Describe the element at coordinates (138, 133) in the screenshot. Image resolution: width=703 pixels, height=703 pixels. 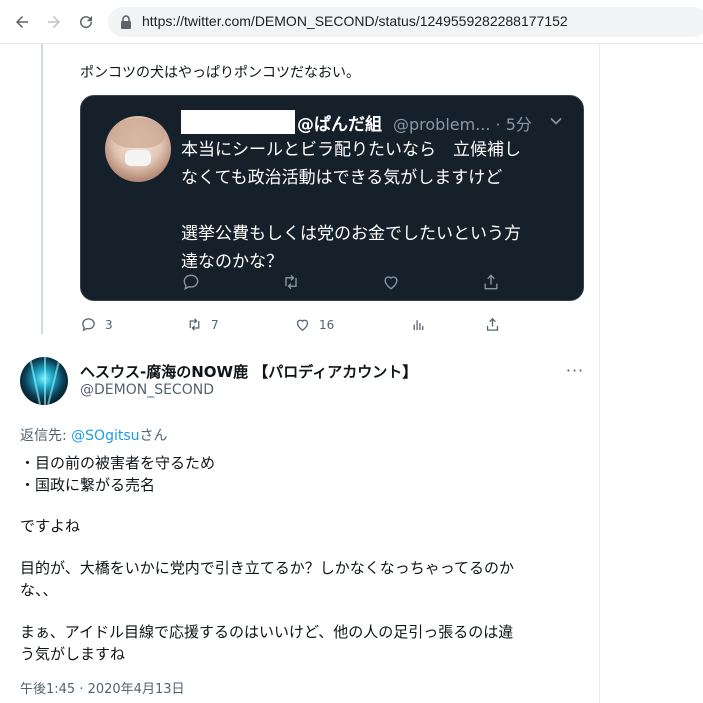
I see `avatar-hair` at that location.